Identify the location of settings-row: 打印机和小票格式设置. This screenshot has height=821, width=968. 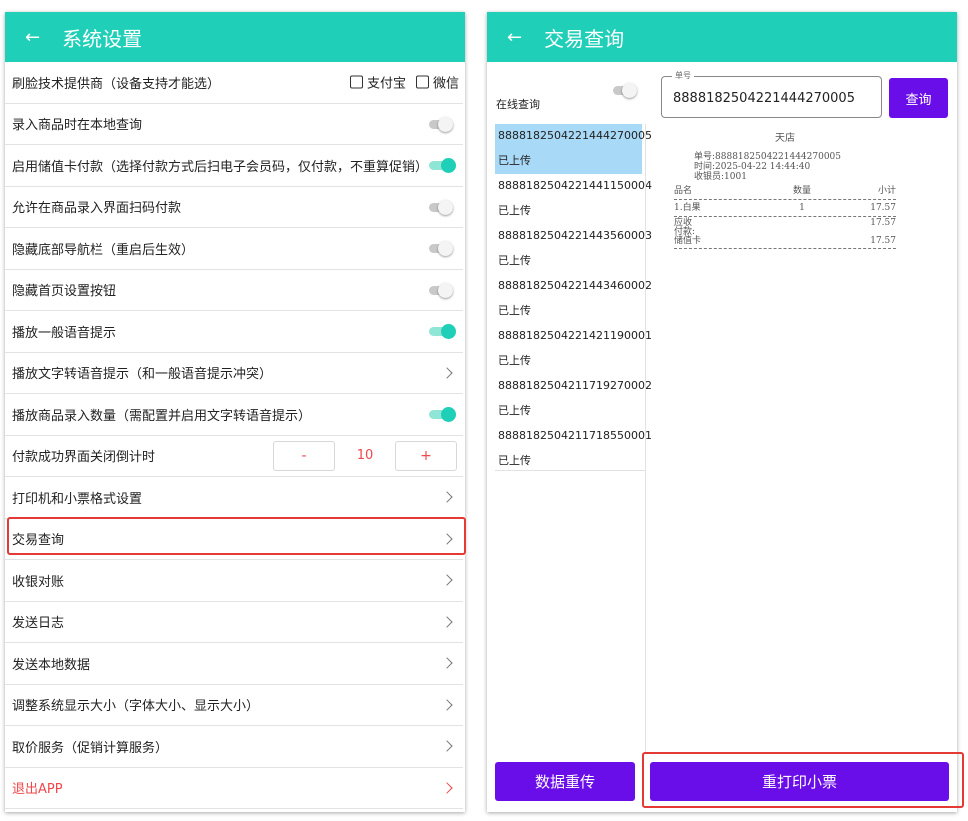
(234, 498).